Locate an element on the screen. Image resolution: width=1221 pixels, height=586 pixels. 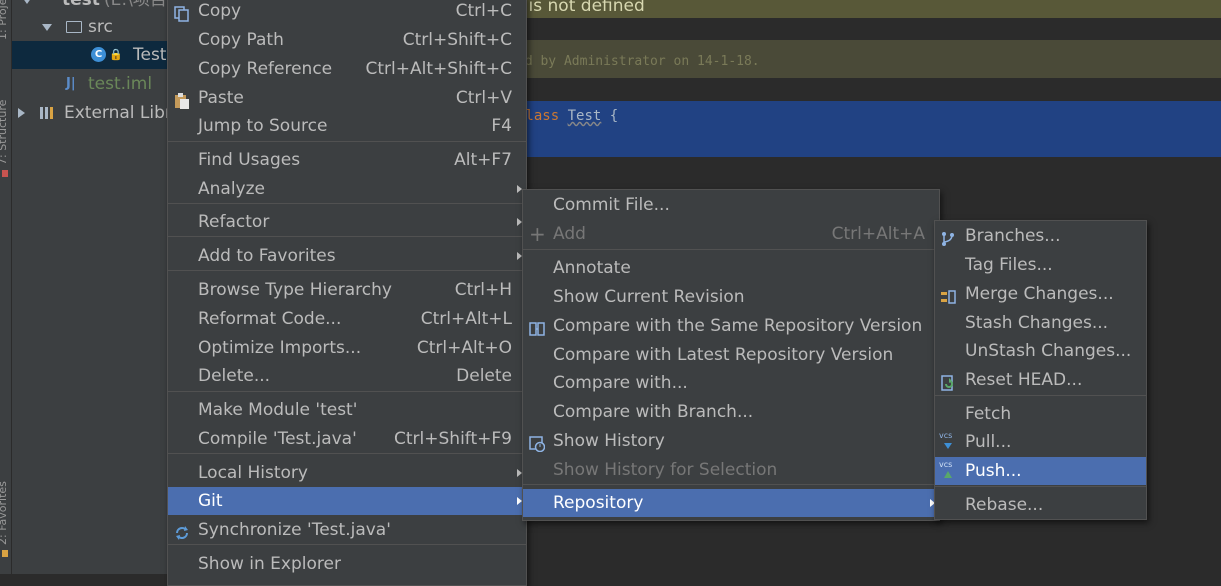
tree-item-label: test.iml is located at coordinates (120, 84).